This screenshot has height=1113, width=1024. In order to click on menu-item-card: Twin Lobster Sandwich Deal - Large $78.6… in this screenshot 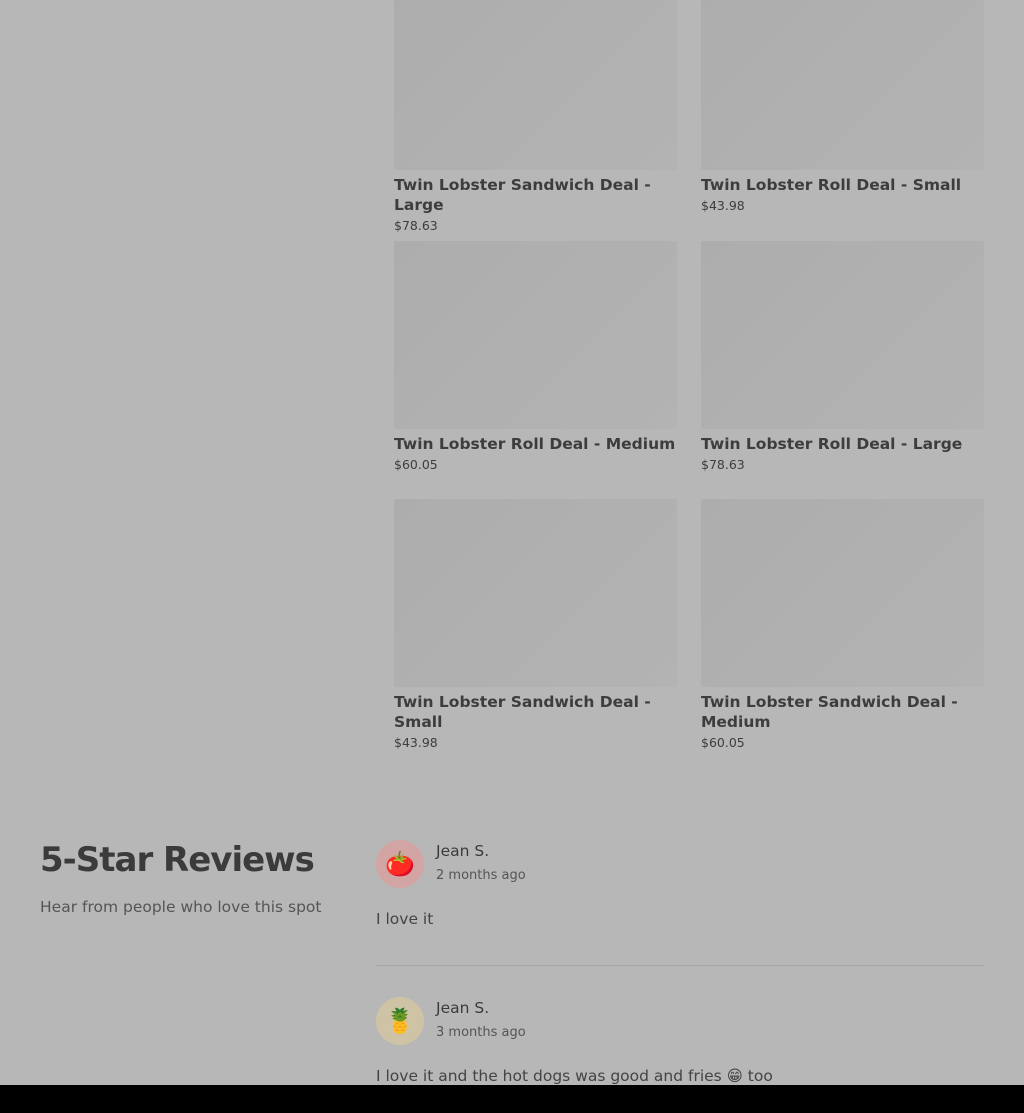, I will do `click(535, 116)`.